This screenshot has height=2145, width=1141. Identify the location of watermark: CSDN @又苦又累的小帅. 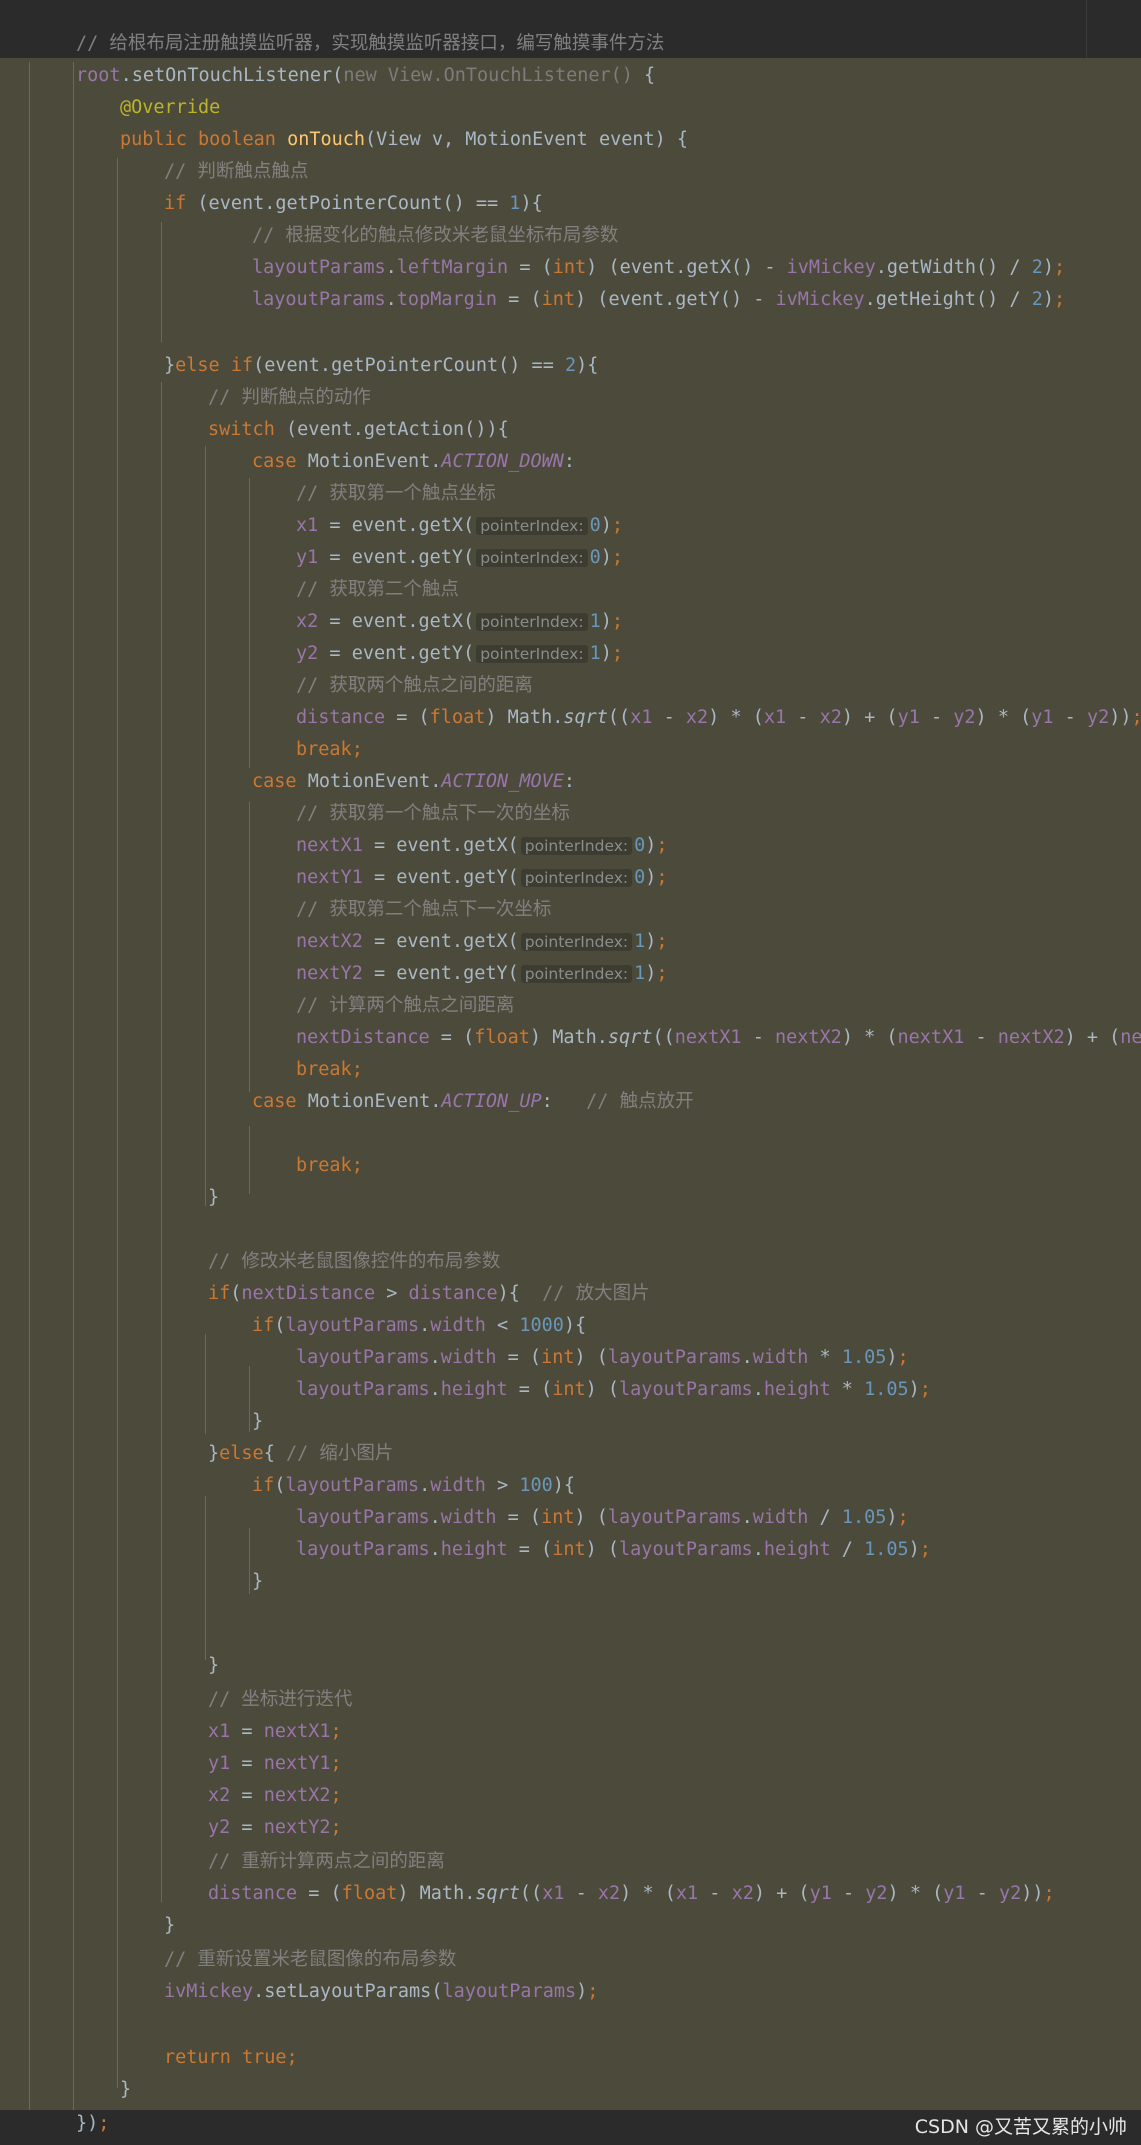
(1020, 2127).